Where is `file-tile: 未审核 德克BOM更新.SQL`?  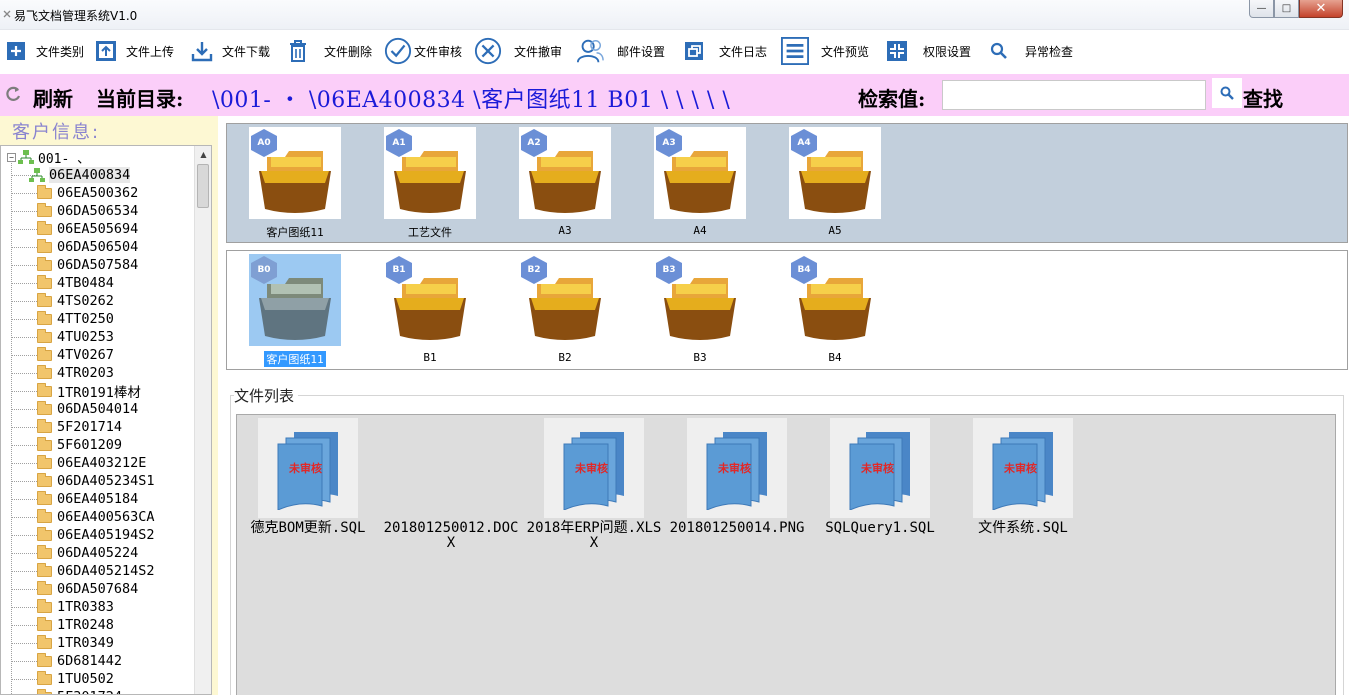 file-tile: 未审核 德克BOM更新.SQL is located at coordinates (308, 477).